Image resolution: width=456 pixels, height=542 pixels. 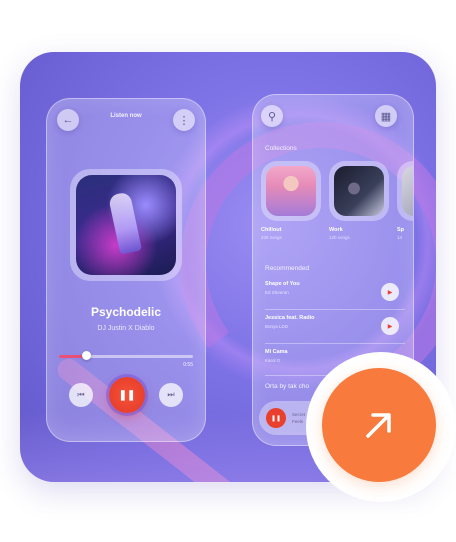 I want to click on player-header-title: Listen now, so click(x=126, y=116).